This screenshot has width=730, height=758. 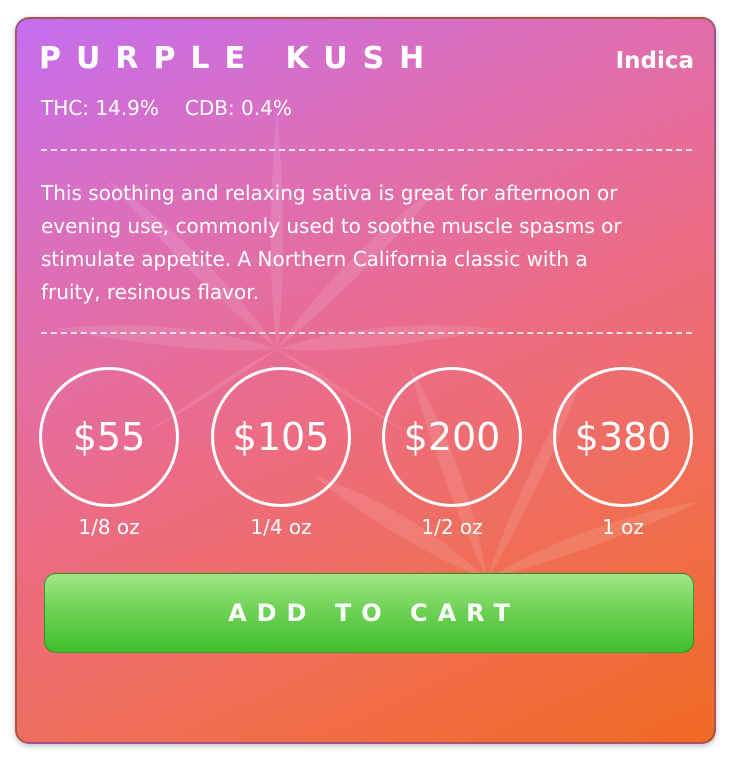 What do you see at coordinates (452, 437) in the screenshot?
I see `price-circle: $200` at bounding box center [452, 437].